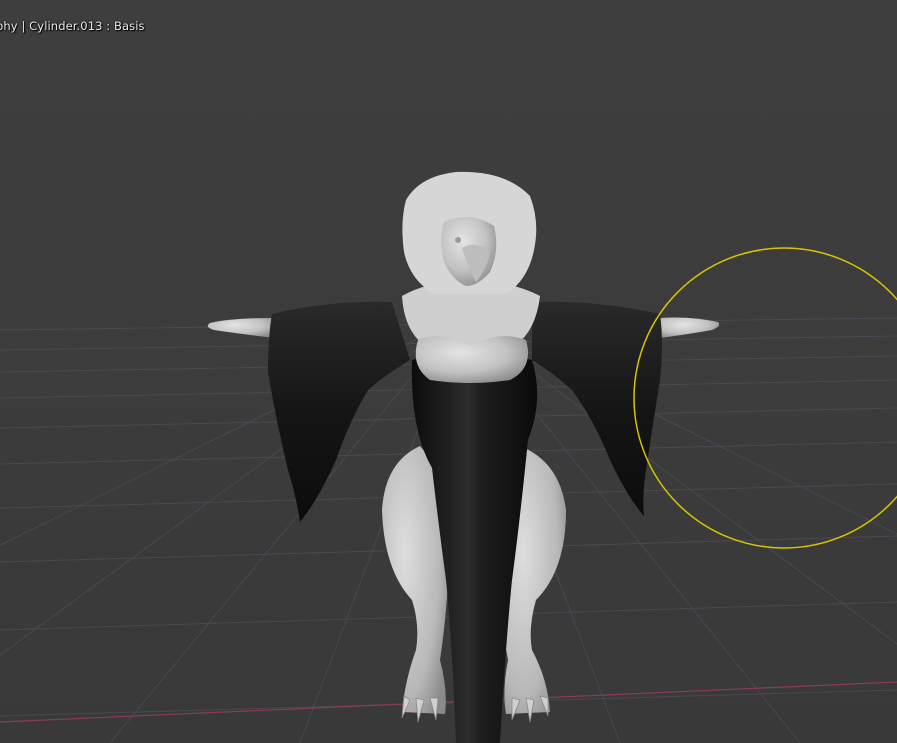 The image size is (897, 743). I want to click on selection-circle, so click(765, 398).